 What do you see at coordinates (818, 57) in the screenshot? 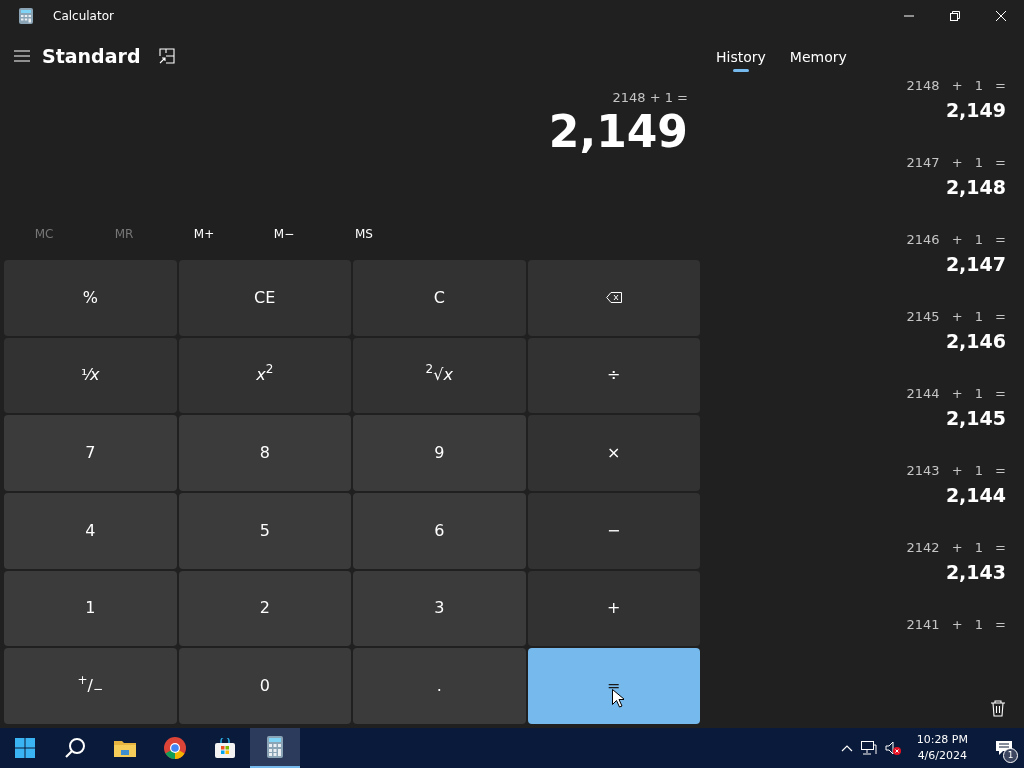
I see `panel-tab: Memory` at bounding box center [818, 57].